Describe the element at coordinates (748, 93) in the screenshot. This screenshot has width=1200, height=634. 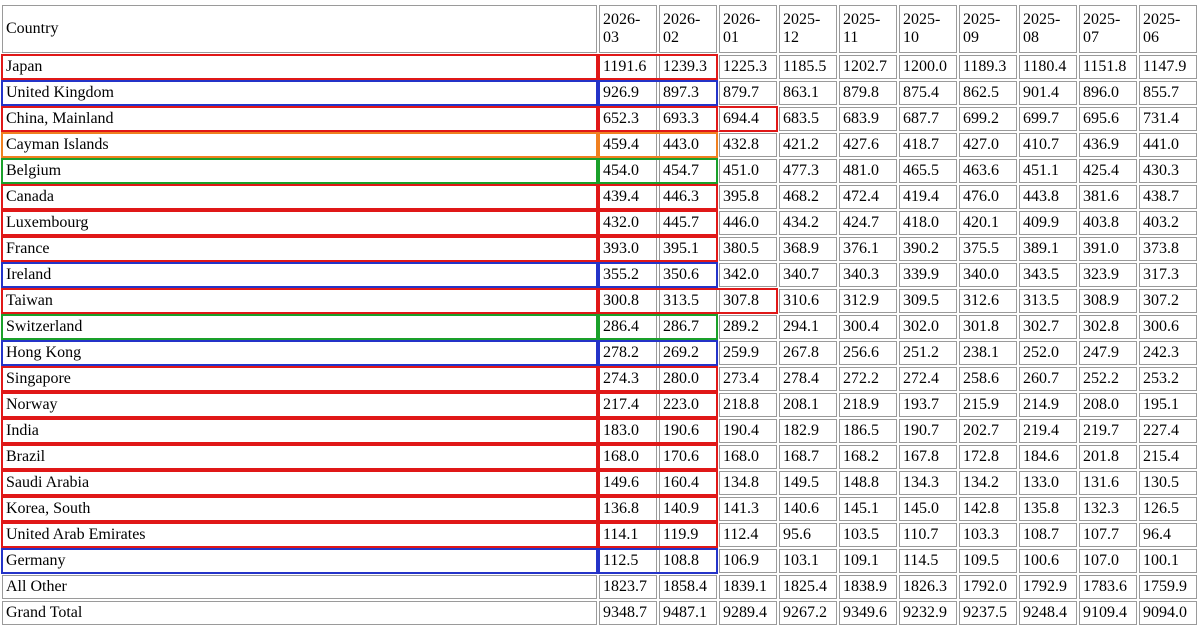
I see `value-cell: 879.7` at that location.